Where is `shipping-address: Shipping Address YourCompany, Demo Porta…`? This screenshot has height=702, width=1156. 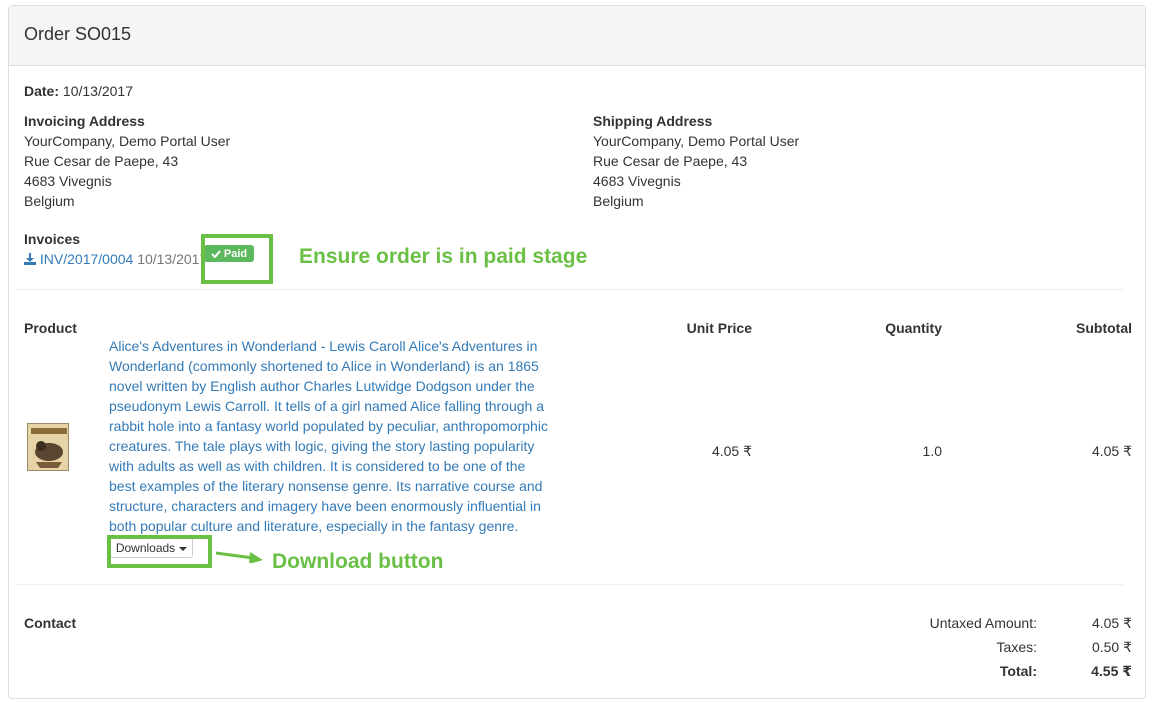
shipping-address: Shipping Address YourCompany, Demo Porta… is located at coordinates (696, 161).